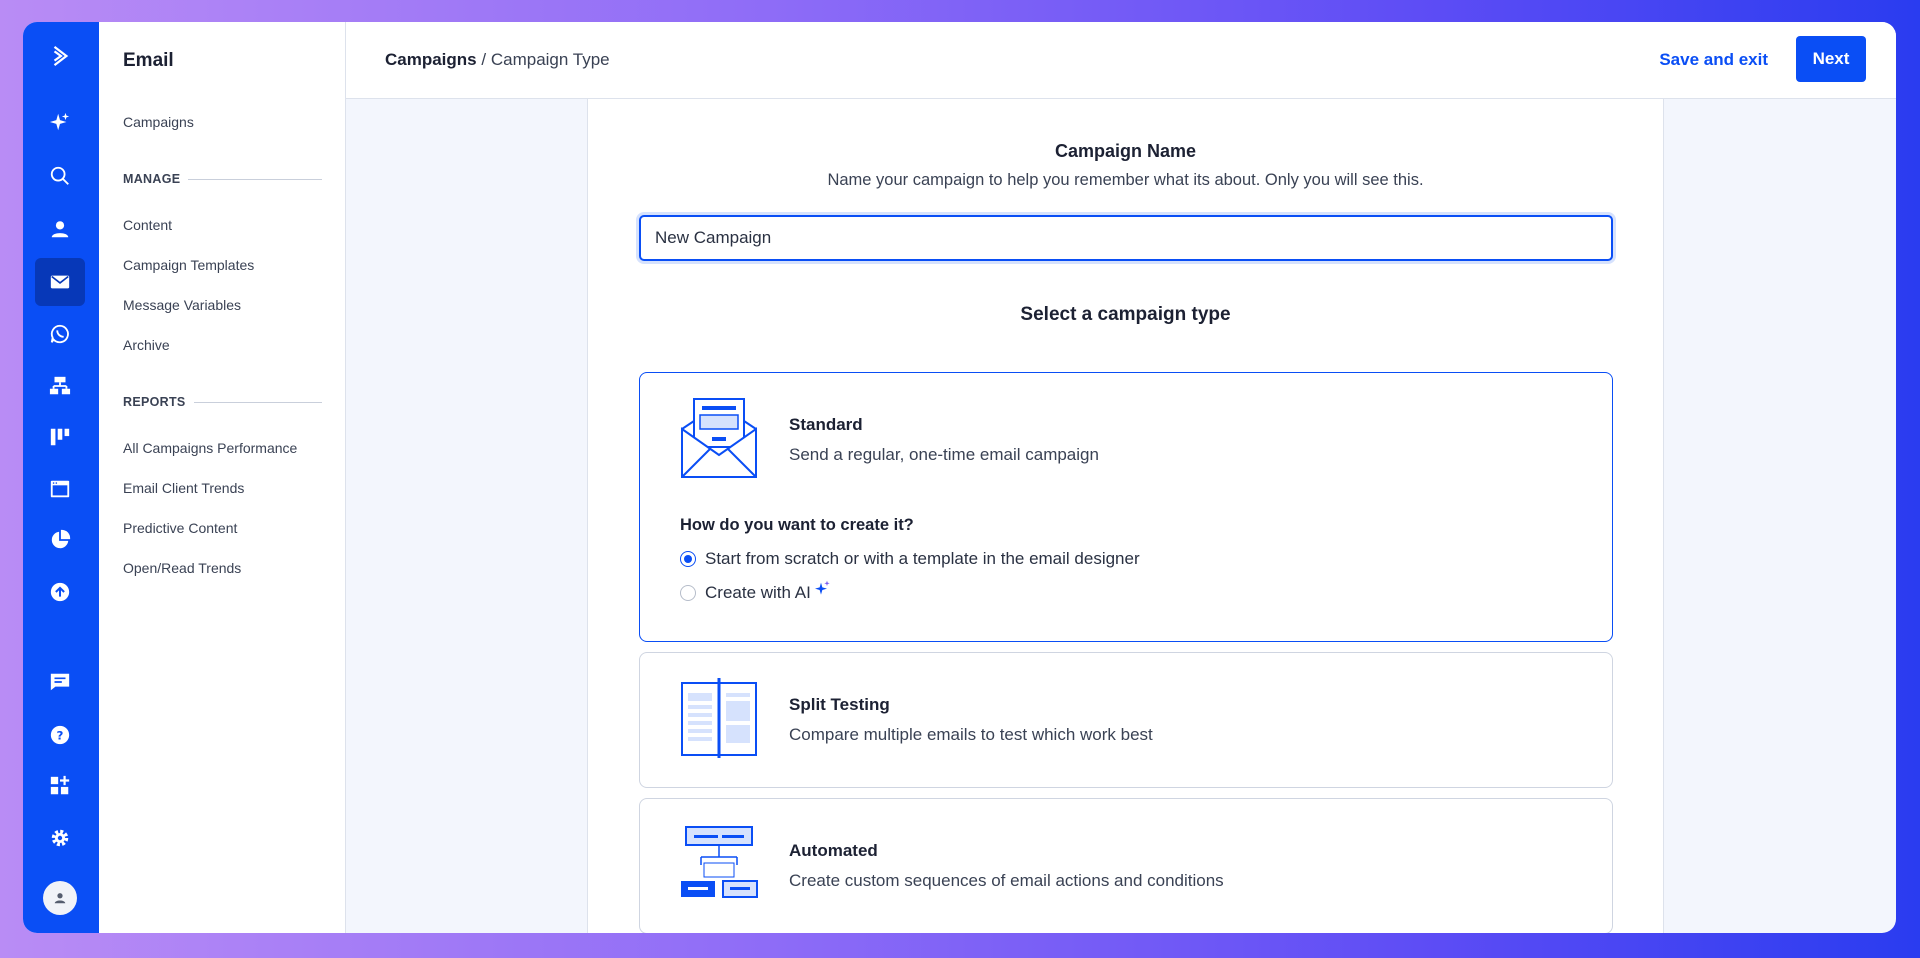 The width and height of the screenshot is (1920, 958). What do you see at coordinates (833, 850) in the screenshot?
I see `card-title: Automated` at bounding box center [833, 850].